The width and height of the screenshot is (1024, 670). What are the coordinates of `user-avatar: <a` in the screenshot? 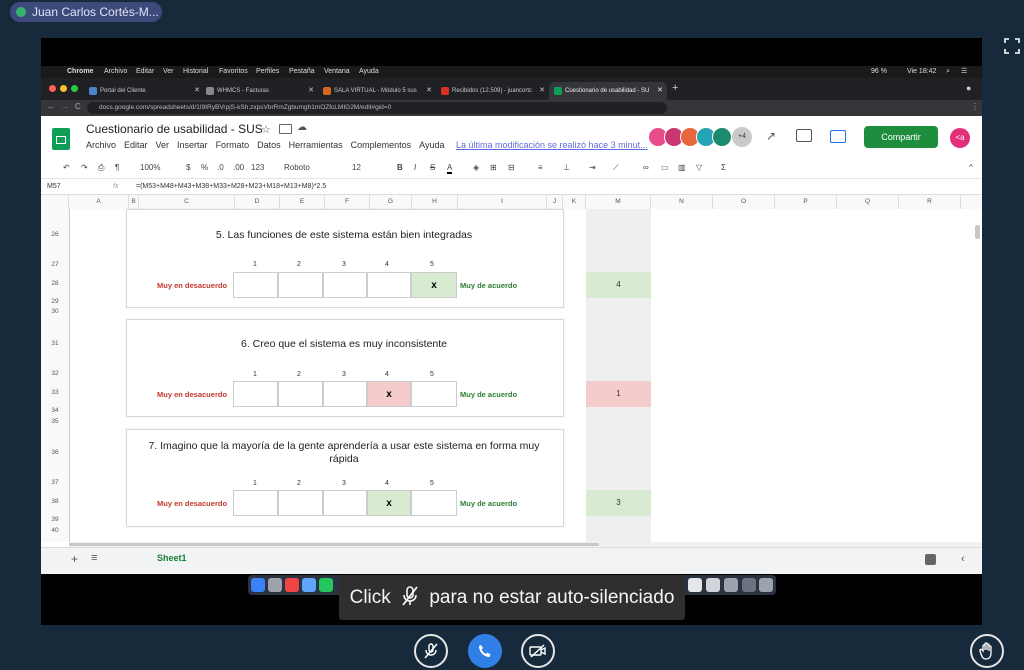 It's located at (960, 138).